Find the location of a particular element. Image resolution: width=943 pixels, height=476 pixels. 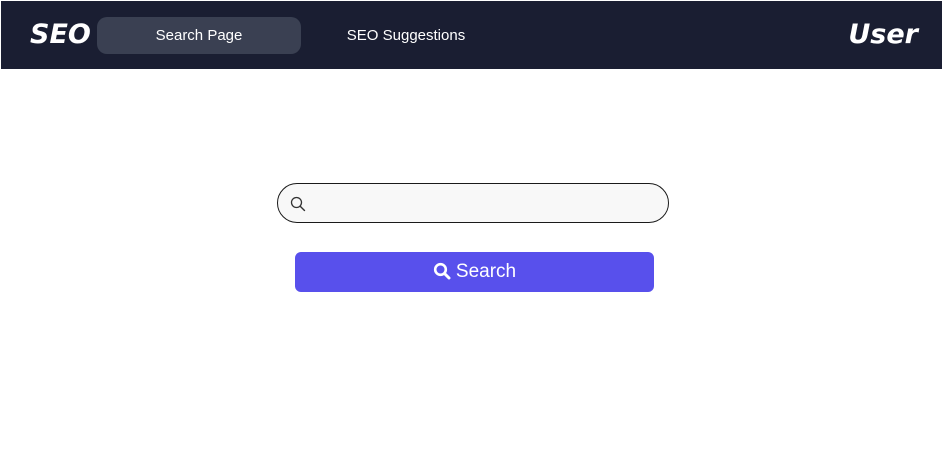

search-field-container is located at coordinates (473, 203).